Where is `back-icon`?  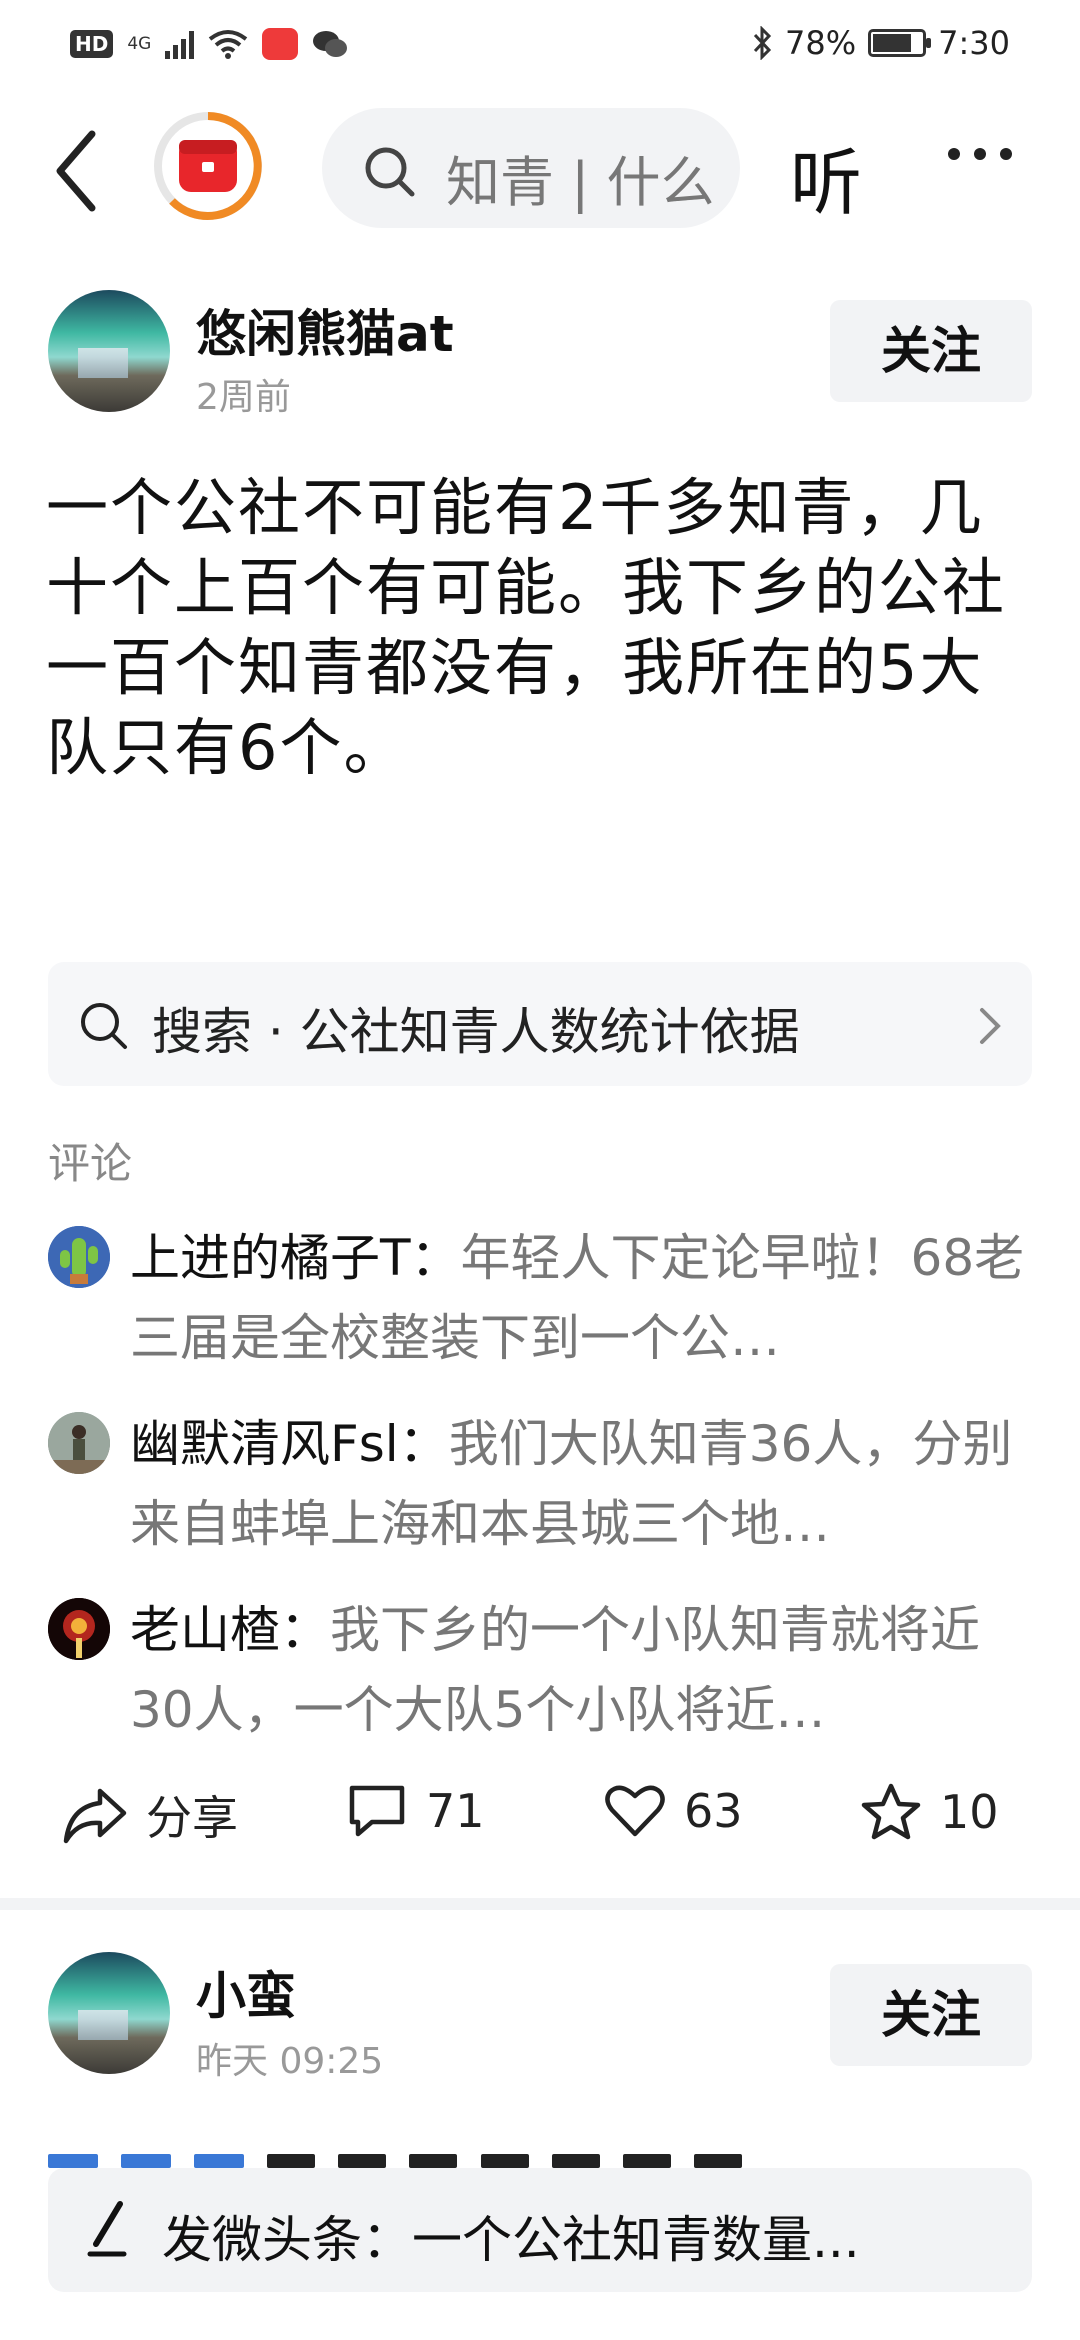 back-icon is located at coordinates (78, 171).